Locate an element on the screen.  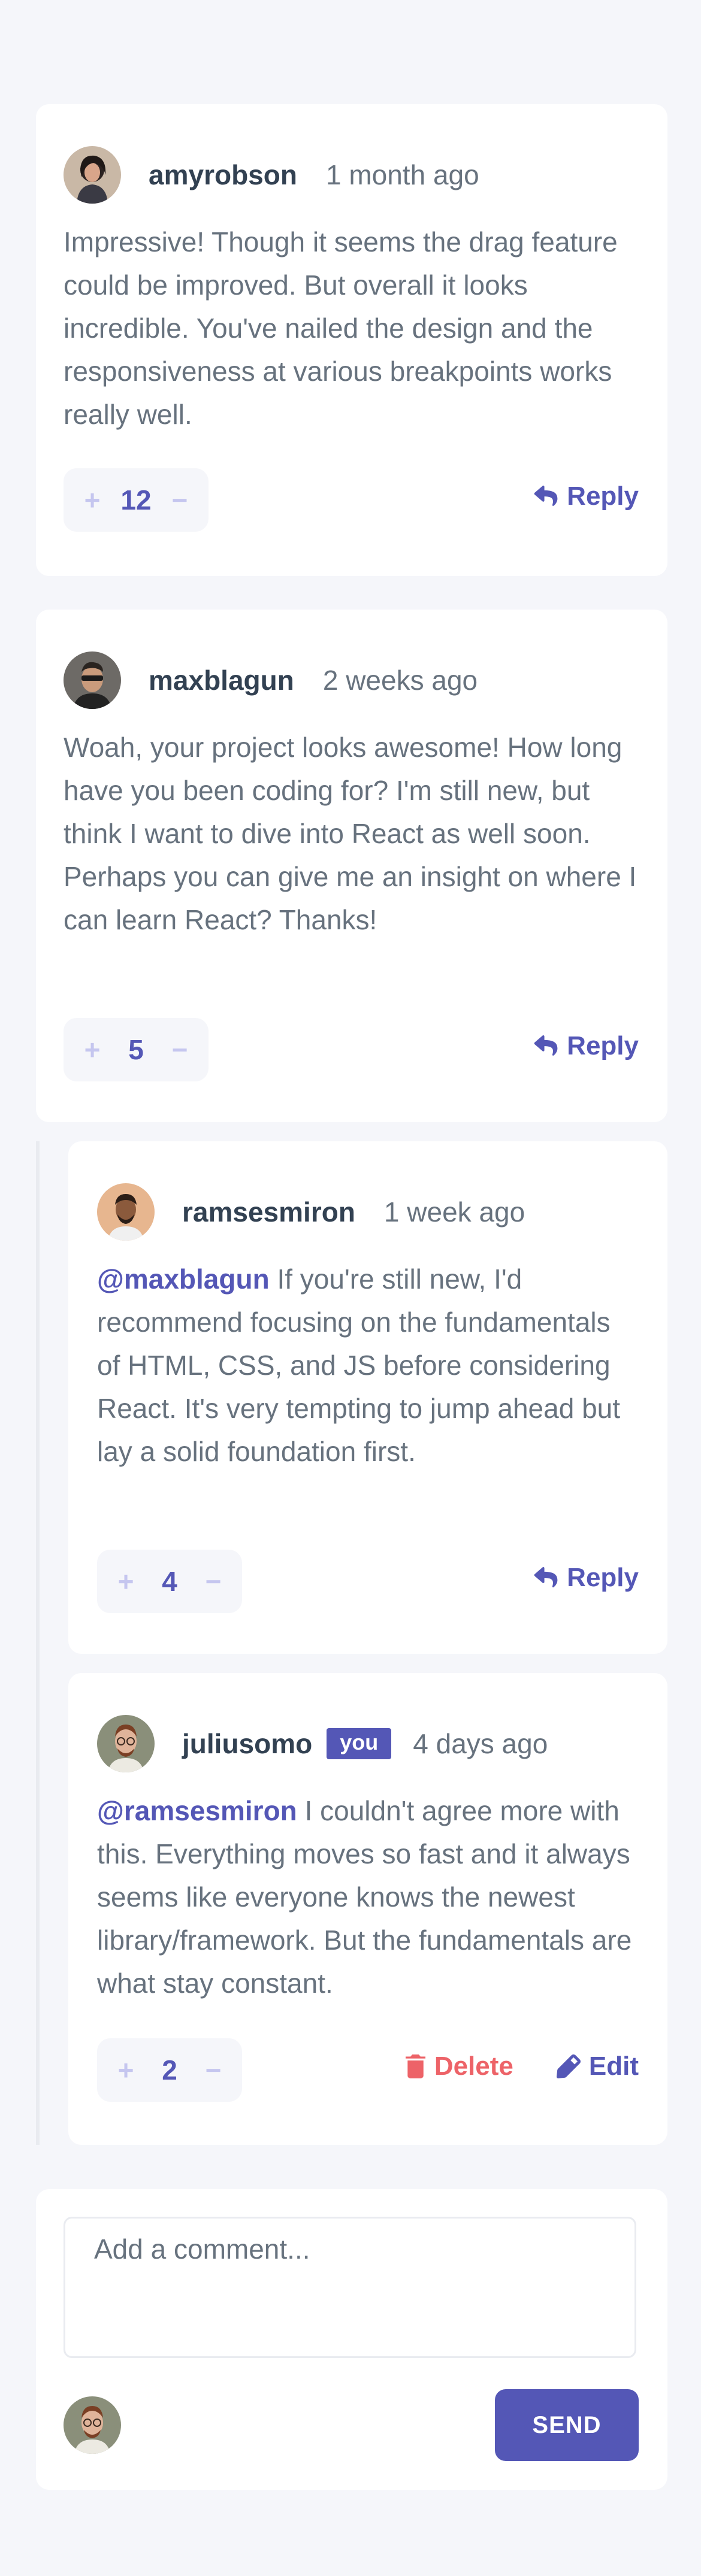
delete-button: Delete is located at coordinates (459, 2066).